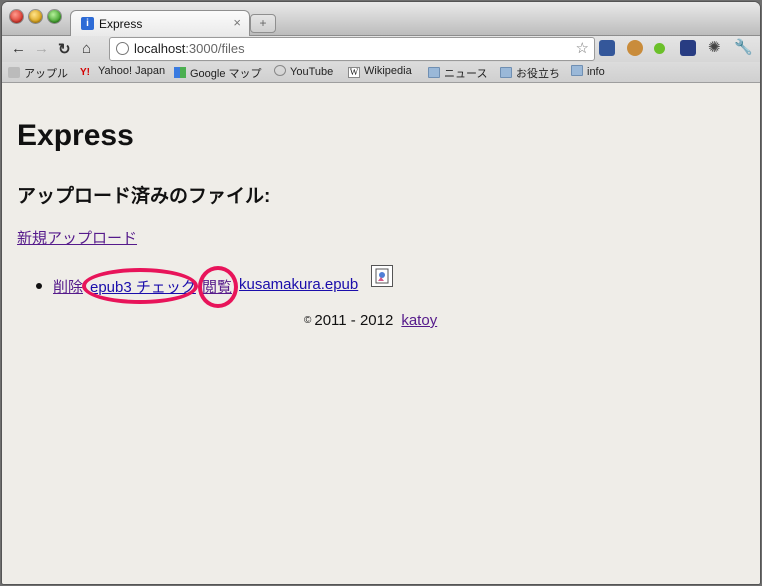 This screenshot has width=762, height=586. Describe the element at coordinates (596, 72) in the screenshot. I see `bookmark-label: info` at that location.